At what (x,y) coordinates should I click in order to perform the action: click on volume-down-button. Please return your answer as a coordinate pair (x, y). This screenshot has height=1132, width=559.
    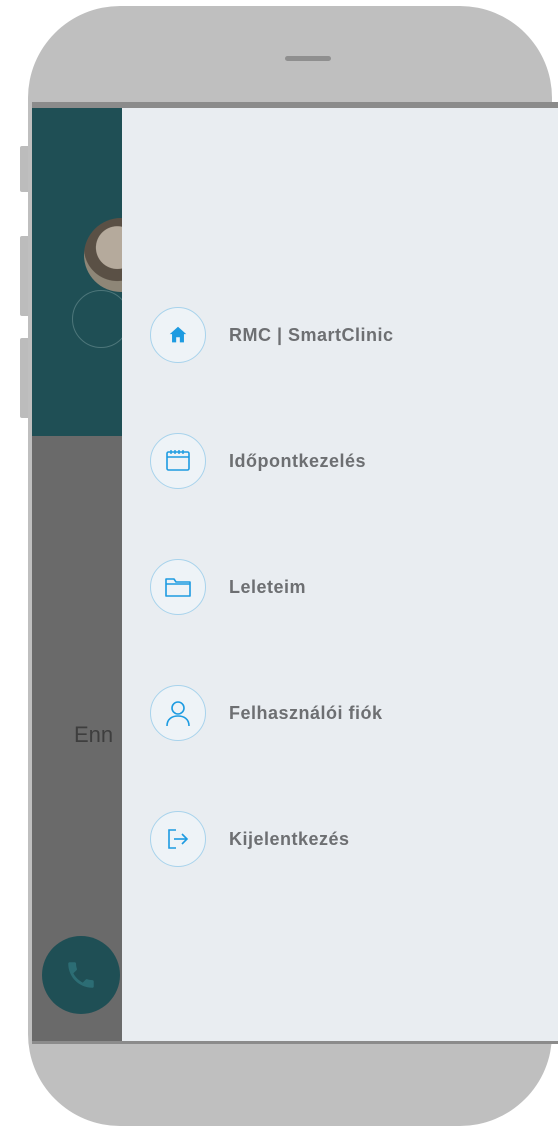
    Looking at the image, I should click on (24, 378).